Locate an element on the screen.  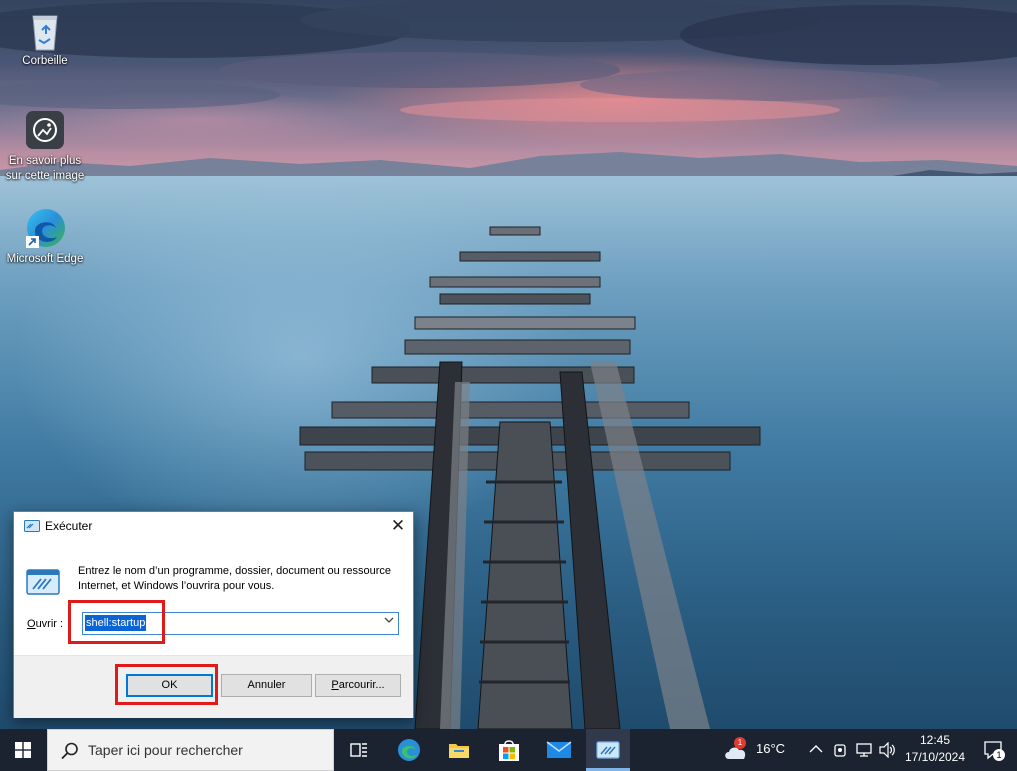
desktop-icon-label: Corbeille is located at coordinates (45, 61).